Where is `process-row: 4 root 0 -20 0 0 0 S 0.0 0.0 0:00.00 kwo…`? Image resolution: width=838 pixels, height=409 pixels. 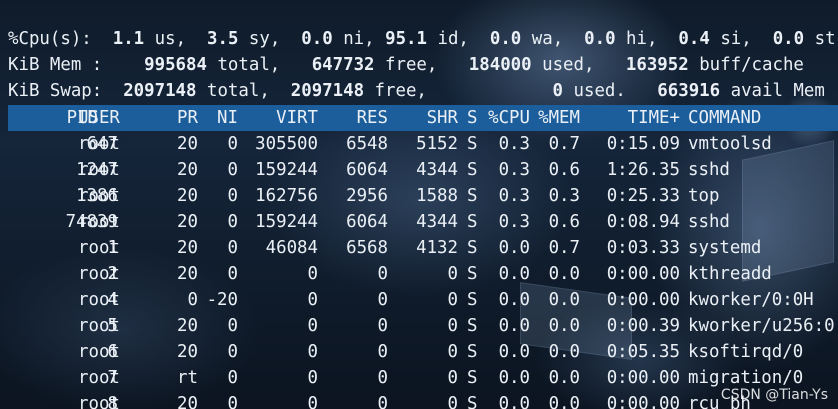 process-row: 4 root 0 -20 0 0 0 S 0.0 0.0 0:00.00 kwo… is located at coordinates (419, 300).